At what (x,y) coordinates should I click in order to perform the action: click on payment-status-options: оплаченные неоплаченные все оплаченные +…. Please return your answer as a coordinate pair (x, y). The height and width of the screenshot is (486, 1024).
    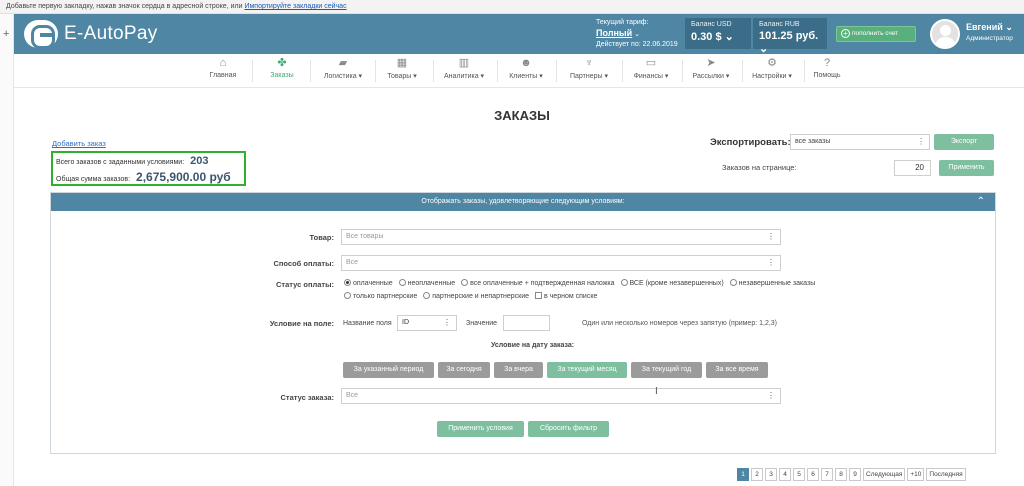
    Looking at the image, I should click on (594, 290).